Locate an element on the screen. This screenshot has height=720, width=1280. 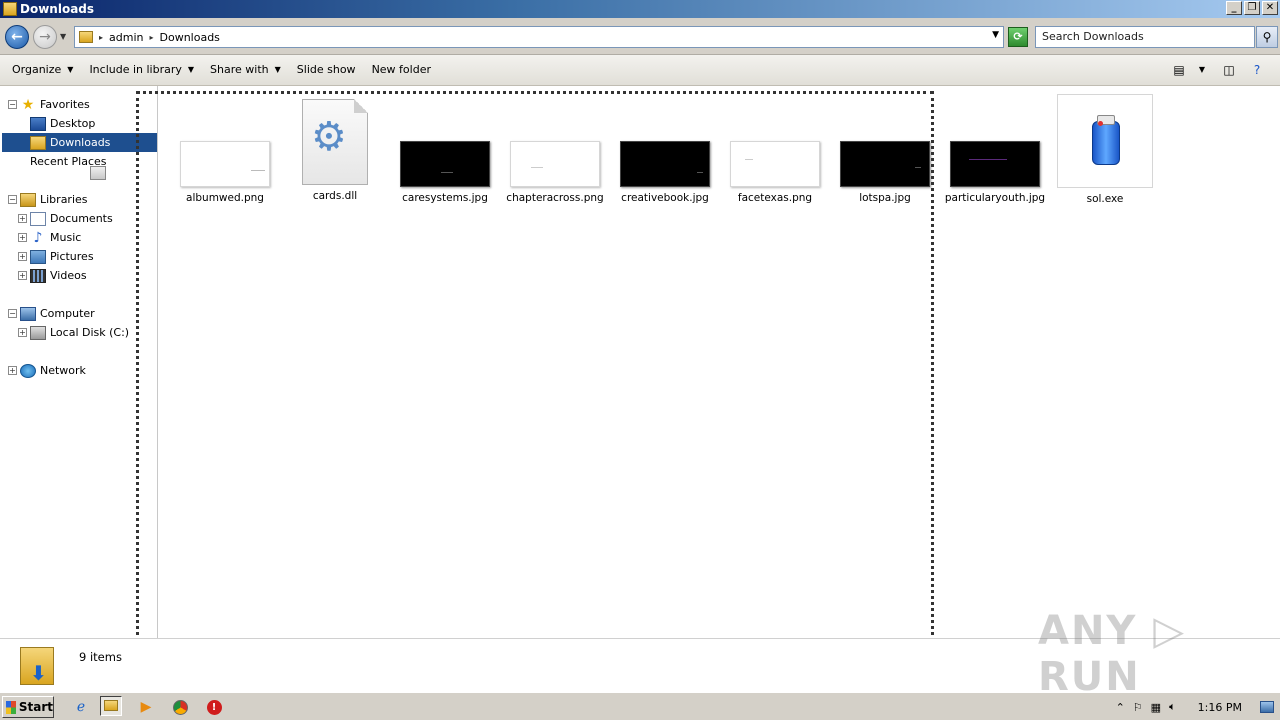
search-icon: ⚲ is located at coordinates (1267, 37).